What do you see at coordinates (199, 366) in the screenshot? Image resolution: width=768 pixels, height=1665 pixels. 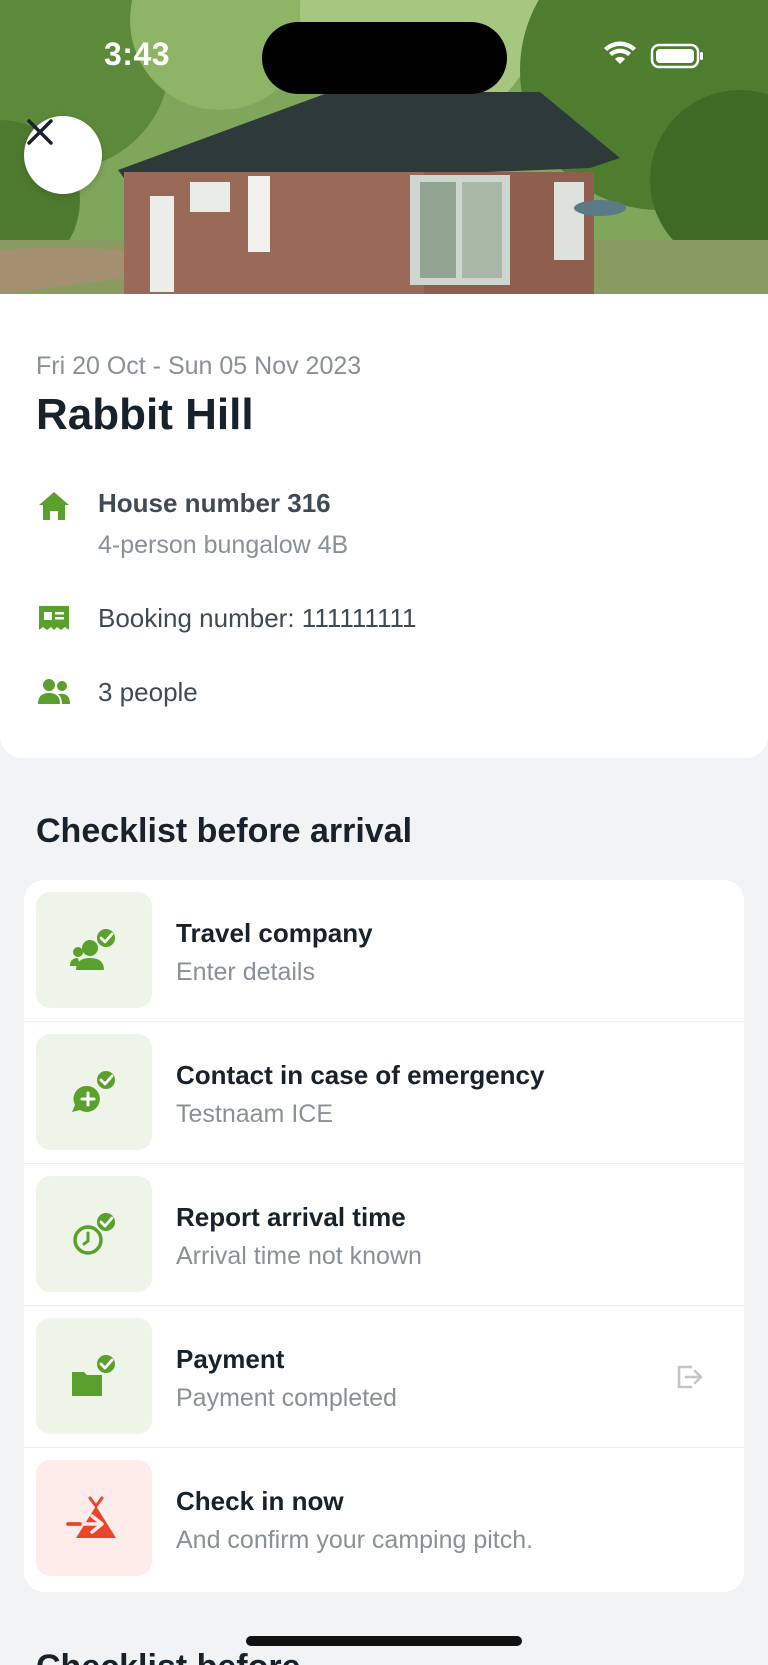 I see `booking-dates: Fri 20 Oct - Sun 05 Nov 2023` at bounding box center [199, 366].